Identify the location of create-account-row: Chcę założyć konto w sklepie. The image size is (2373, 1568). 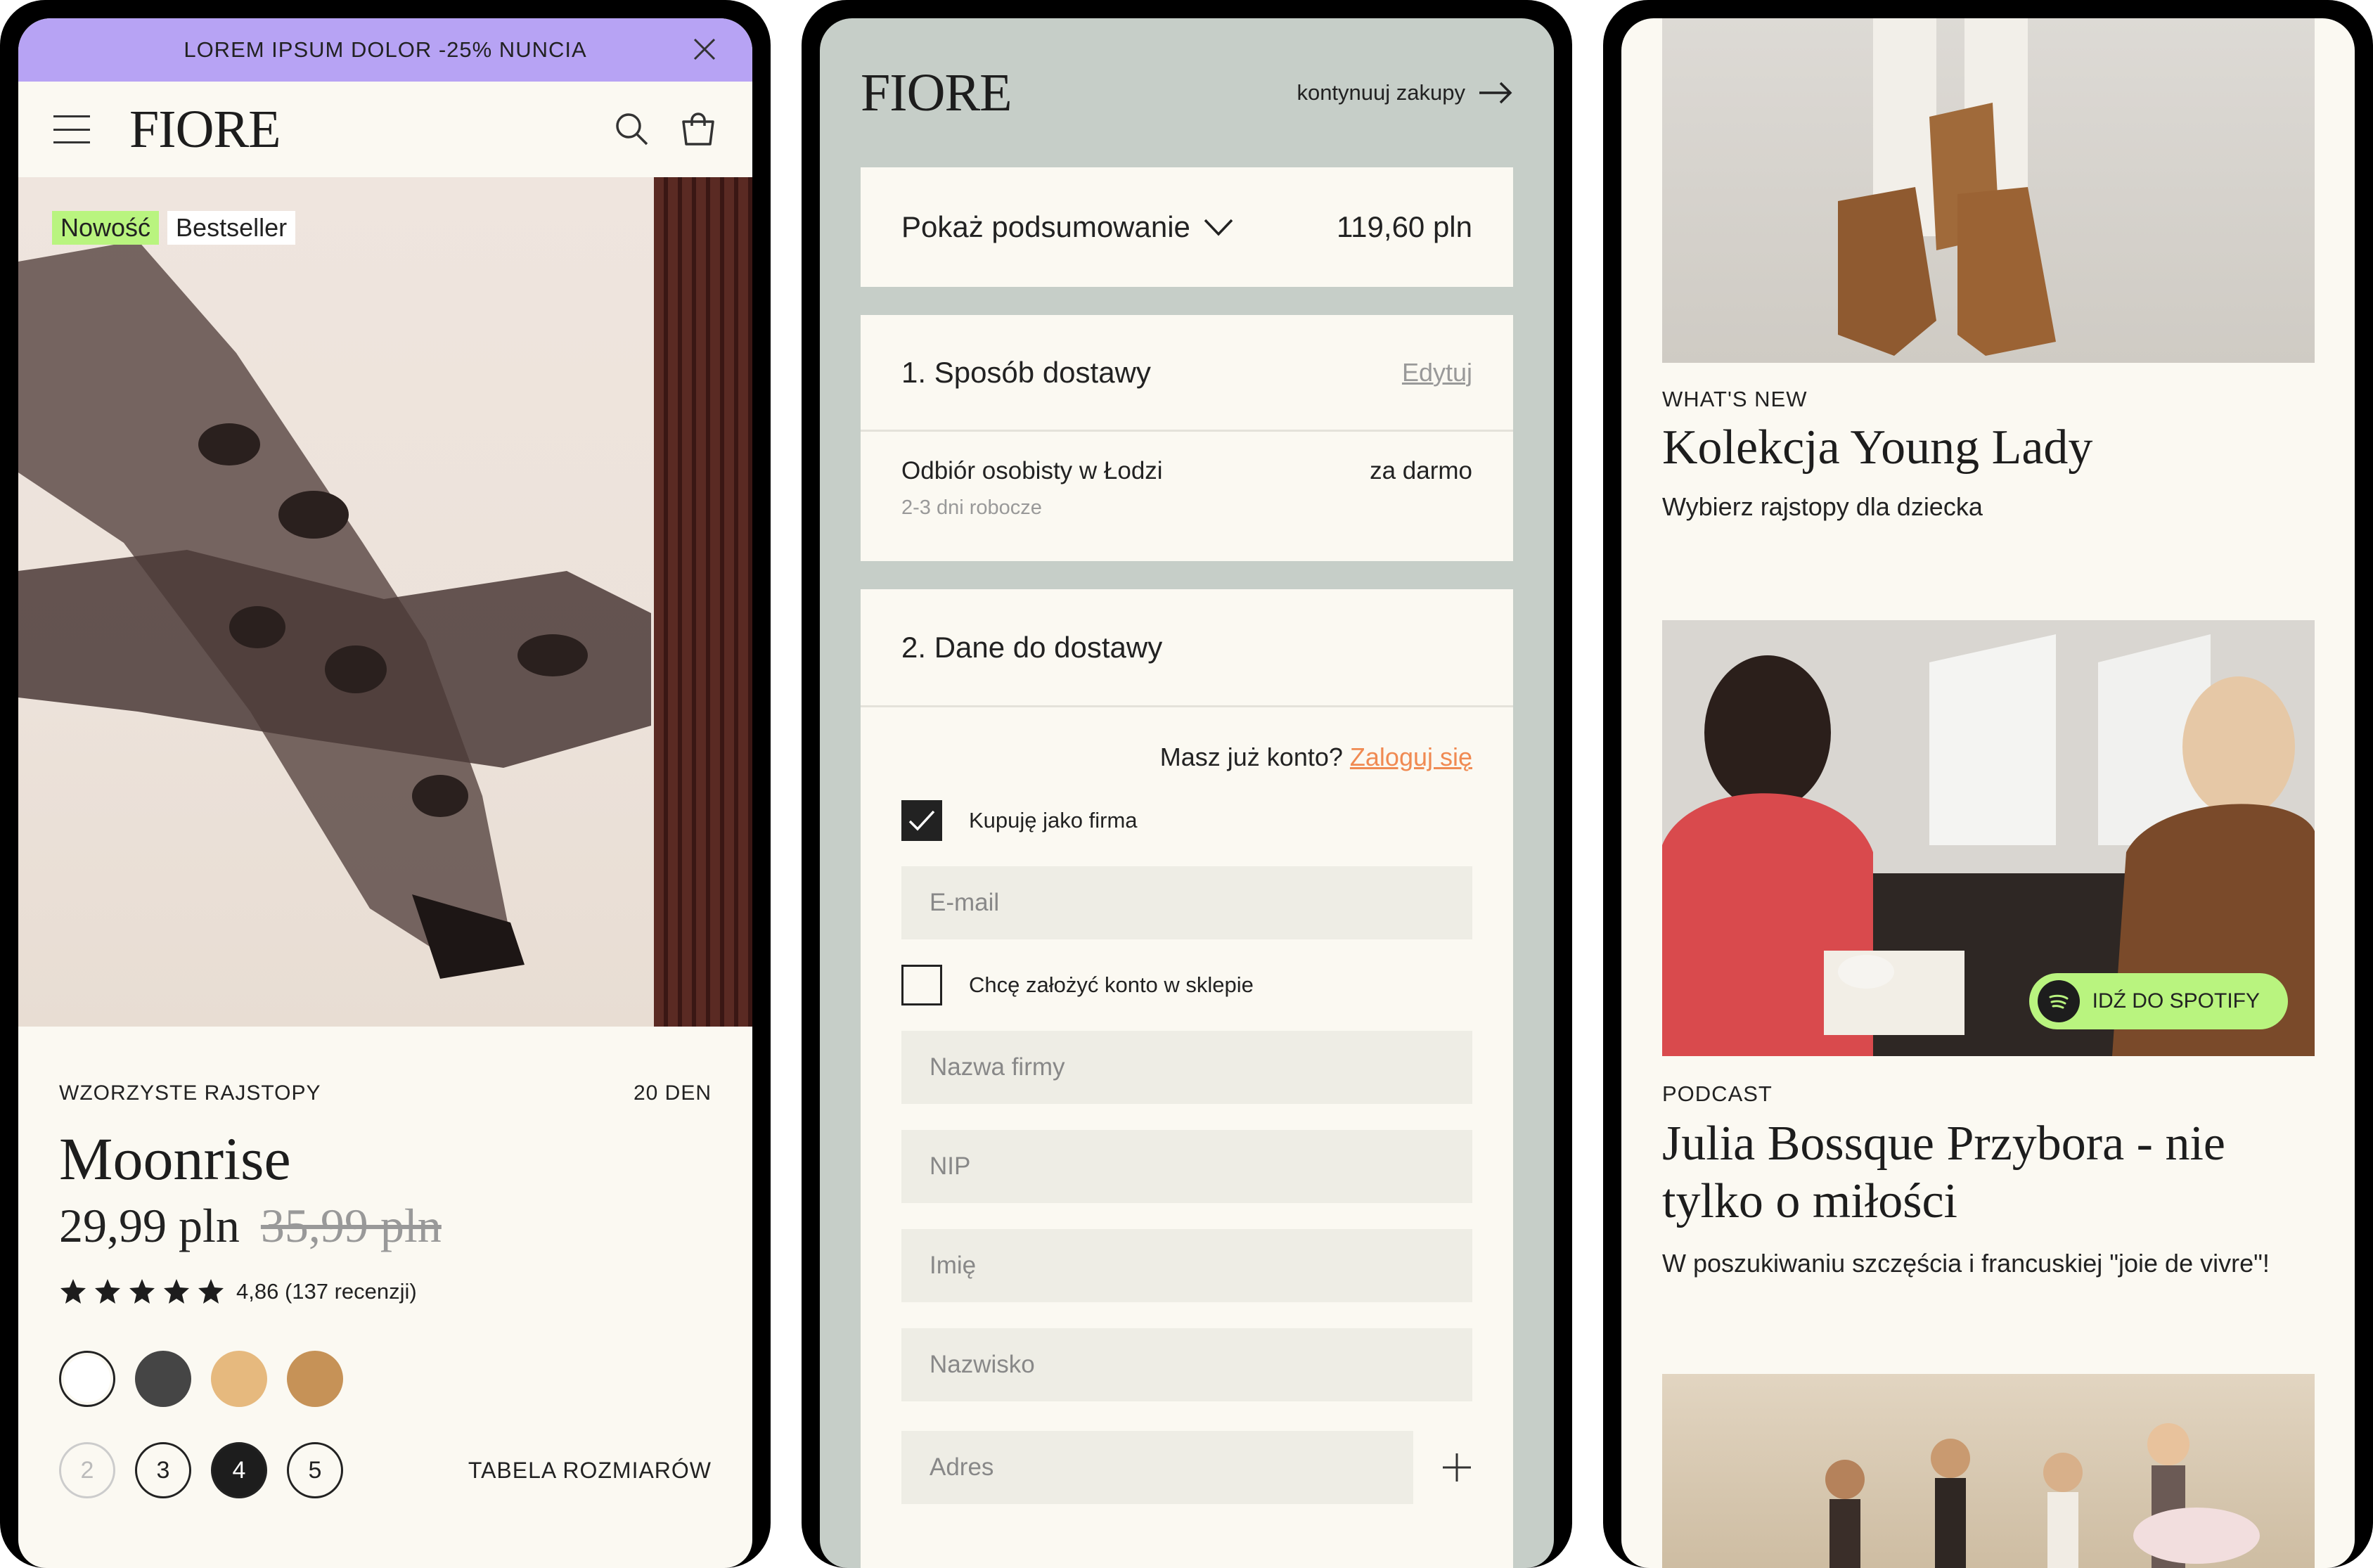
(1186, 985).